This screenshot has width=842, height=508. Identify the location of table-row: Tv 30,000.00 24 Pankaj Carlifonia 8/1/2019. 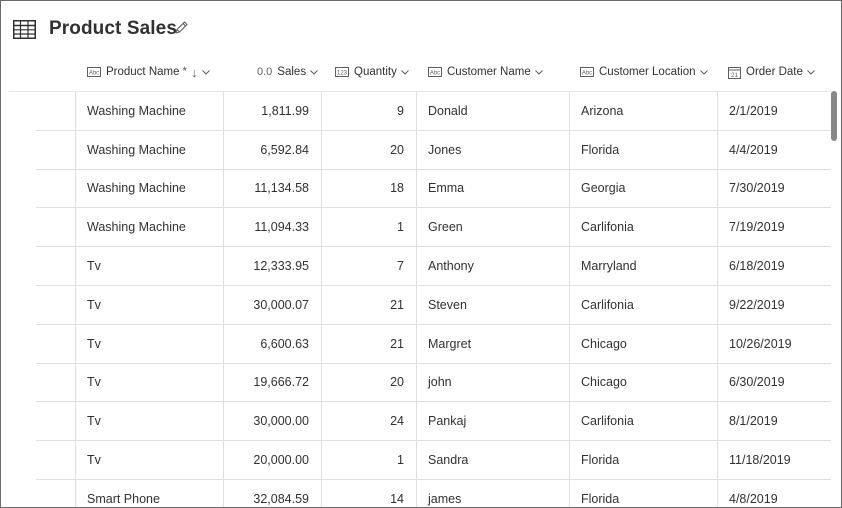
(433, 422).